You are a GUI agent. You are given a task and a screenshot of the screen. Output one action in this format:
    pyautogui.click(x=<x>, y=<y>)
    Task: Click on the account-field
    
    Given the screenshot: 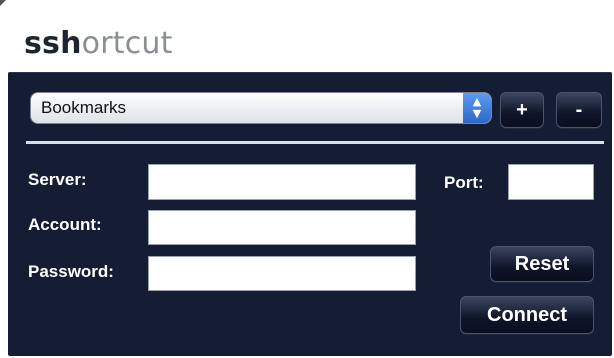 What is the action you would take?
    pyautogui.click(x=282, y=227)
    